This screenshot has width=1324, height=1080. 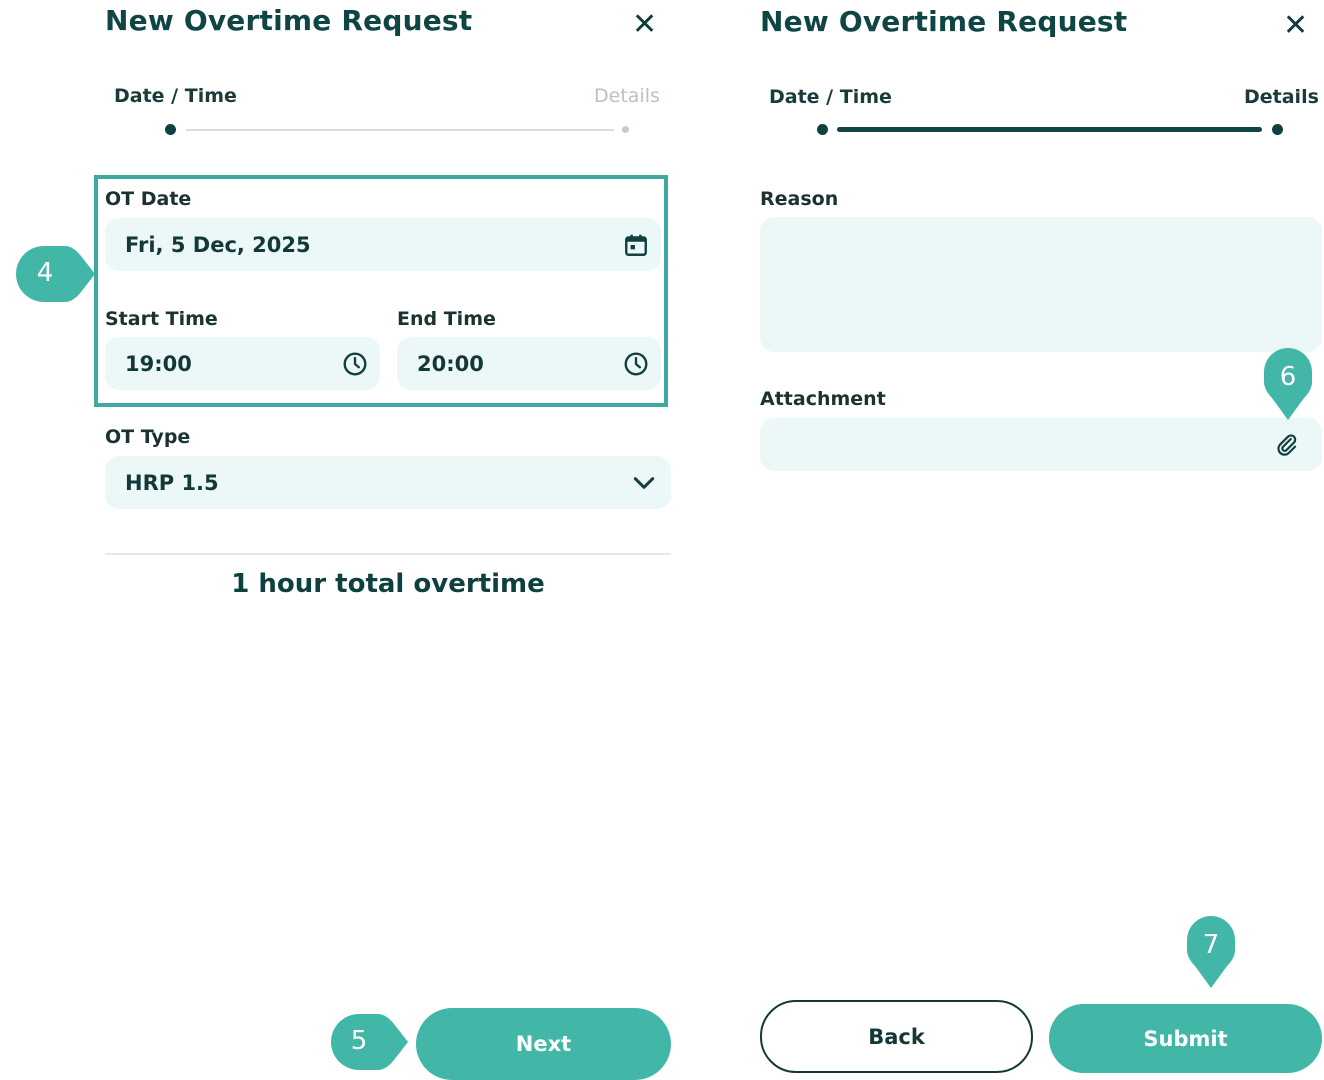 I want to click on ot-type-value: HRP 1.5, so click(x=172, y=482).